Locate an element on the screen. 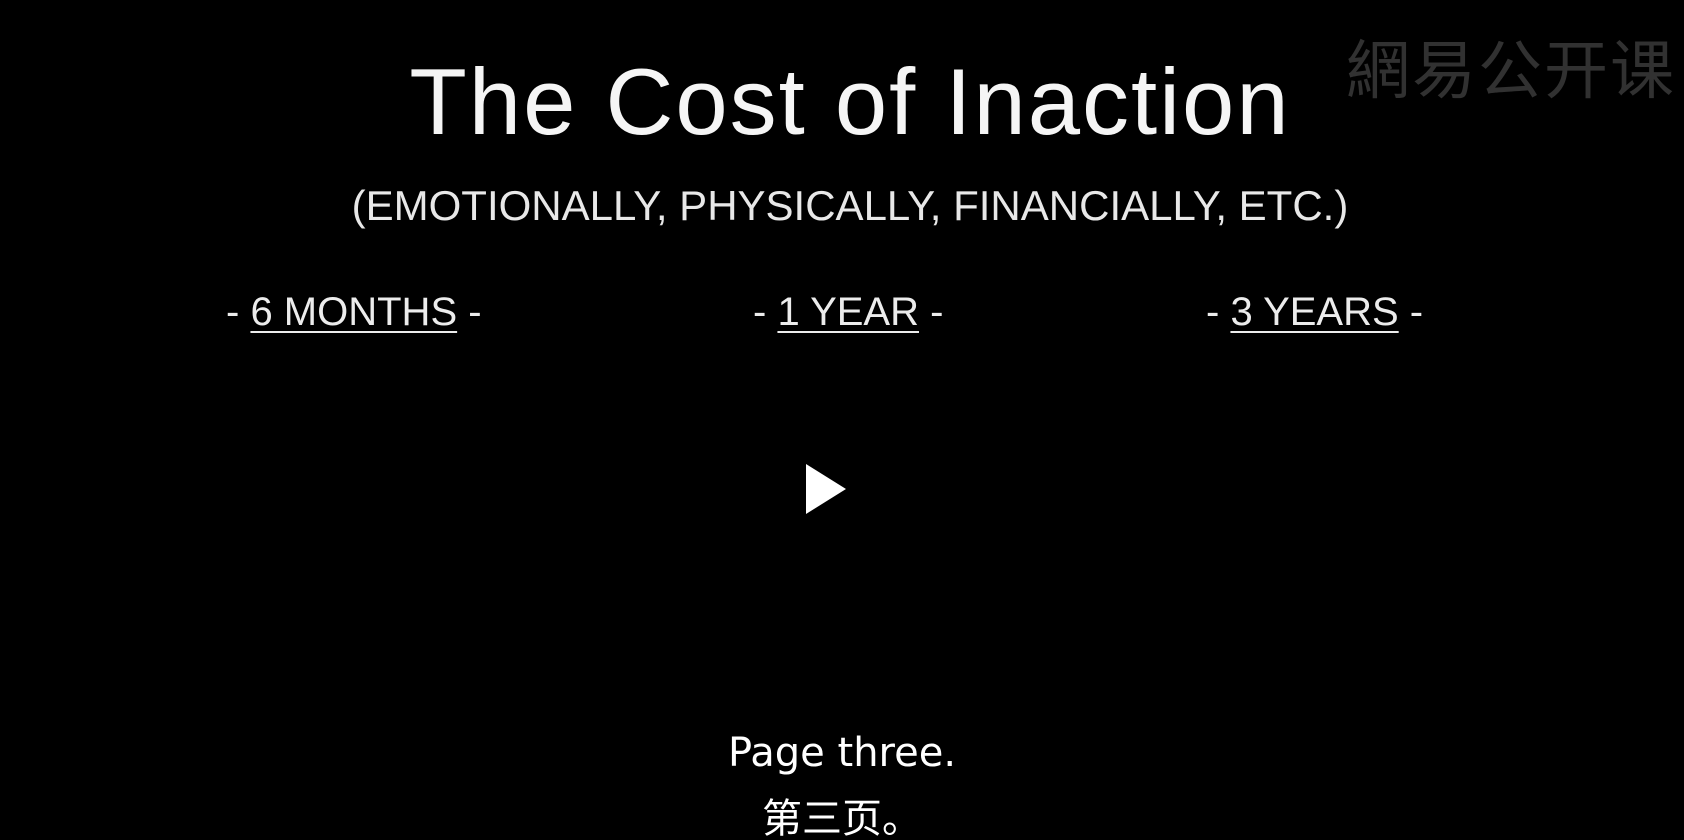 This screenshot has width=1684, height=840. period-label: 1 YEAR is located at coordinates (848, 312).